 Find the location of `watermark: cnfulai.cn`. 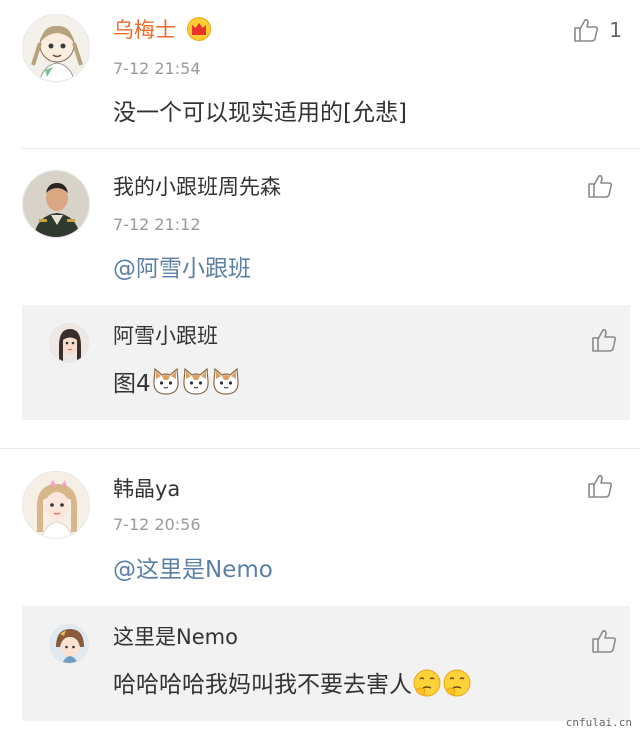

watermark: cnfulai.cn is located at coordinates (598, 722).